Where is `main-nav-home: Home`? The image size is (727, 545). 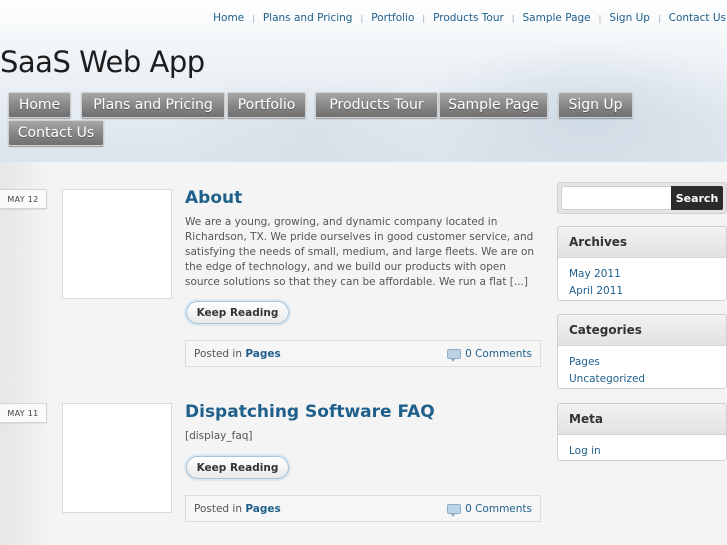 main-nav-home: Home is located at coordinates (39, 105).